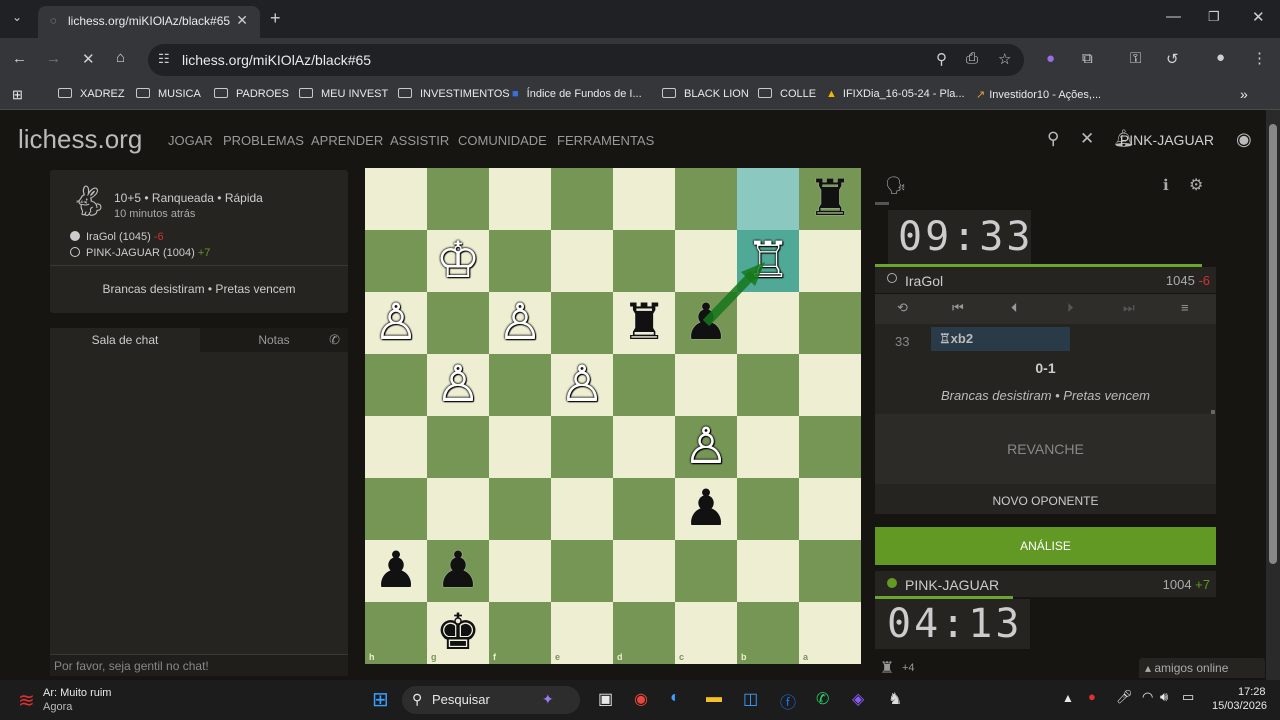  What do you see at coordinates (644, 261) in the screenshot?
I see `board-square-d2` at bounding box center [644, 261].